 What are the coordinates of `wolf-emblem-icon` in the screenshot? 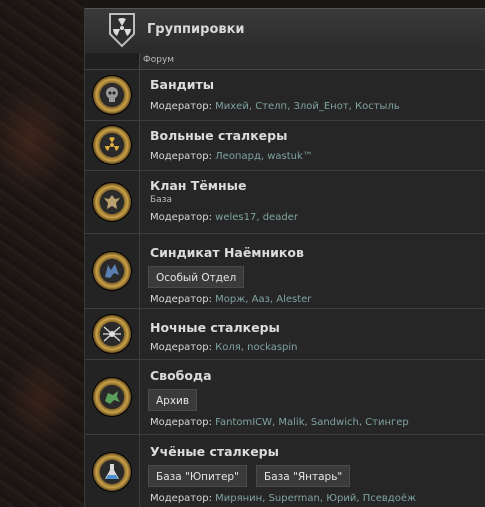 It's located at (112, 271).